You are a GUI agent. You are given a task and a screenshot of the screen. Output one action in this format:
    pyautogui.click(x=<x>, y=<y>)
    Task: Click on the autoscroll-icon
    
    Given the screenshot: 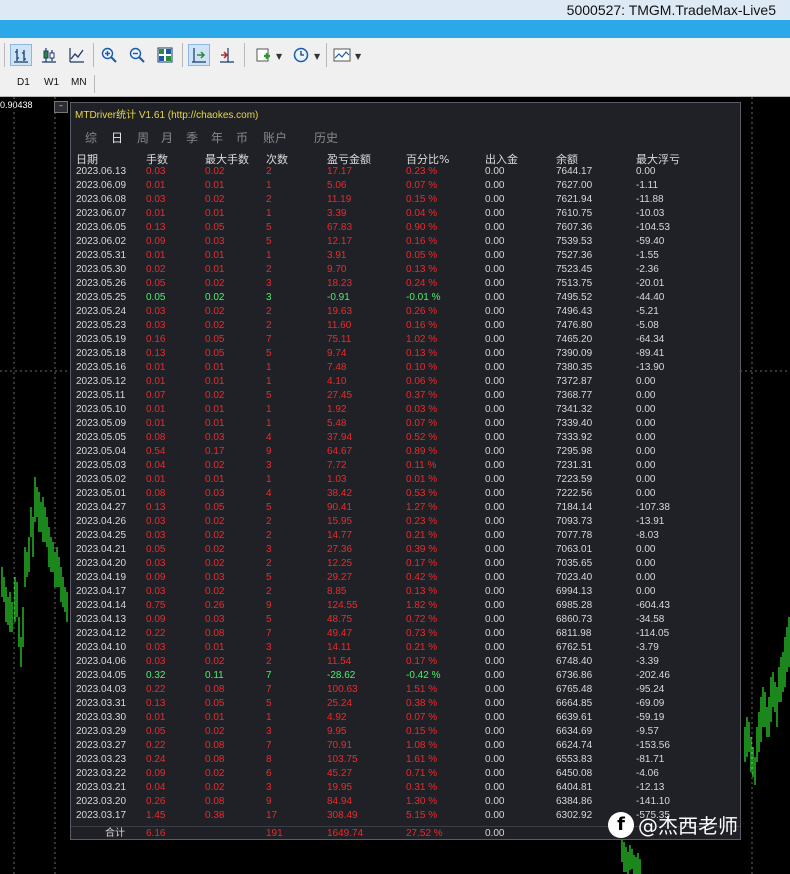 What is the action you would take?
    pyautogui.click(x=227, y=55)
    